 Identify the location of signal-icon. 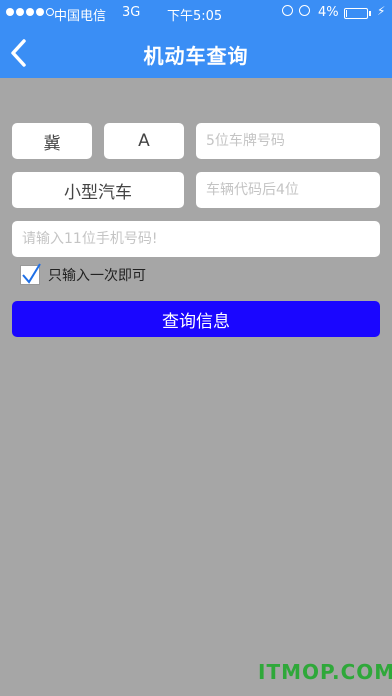
(30, 12).